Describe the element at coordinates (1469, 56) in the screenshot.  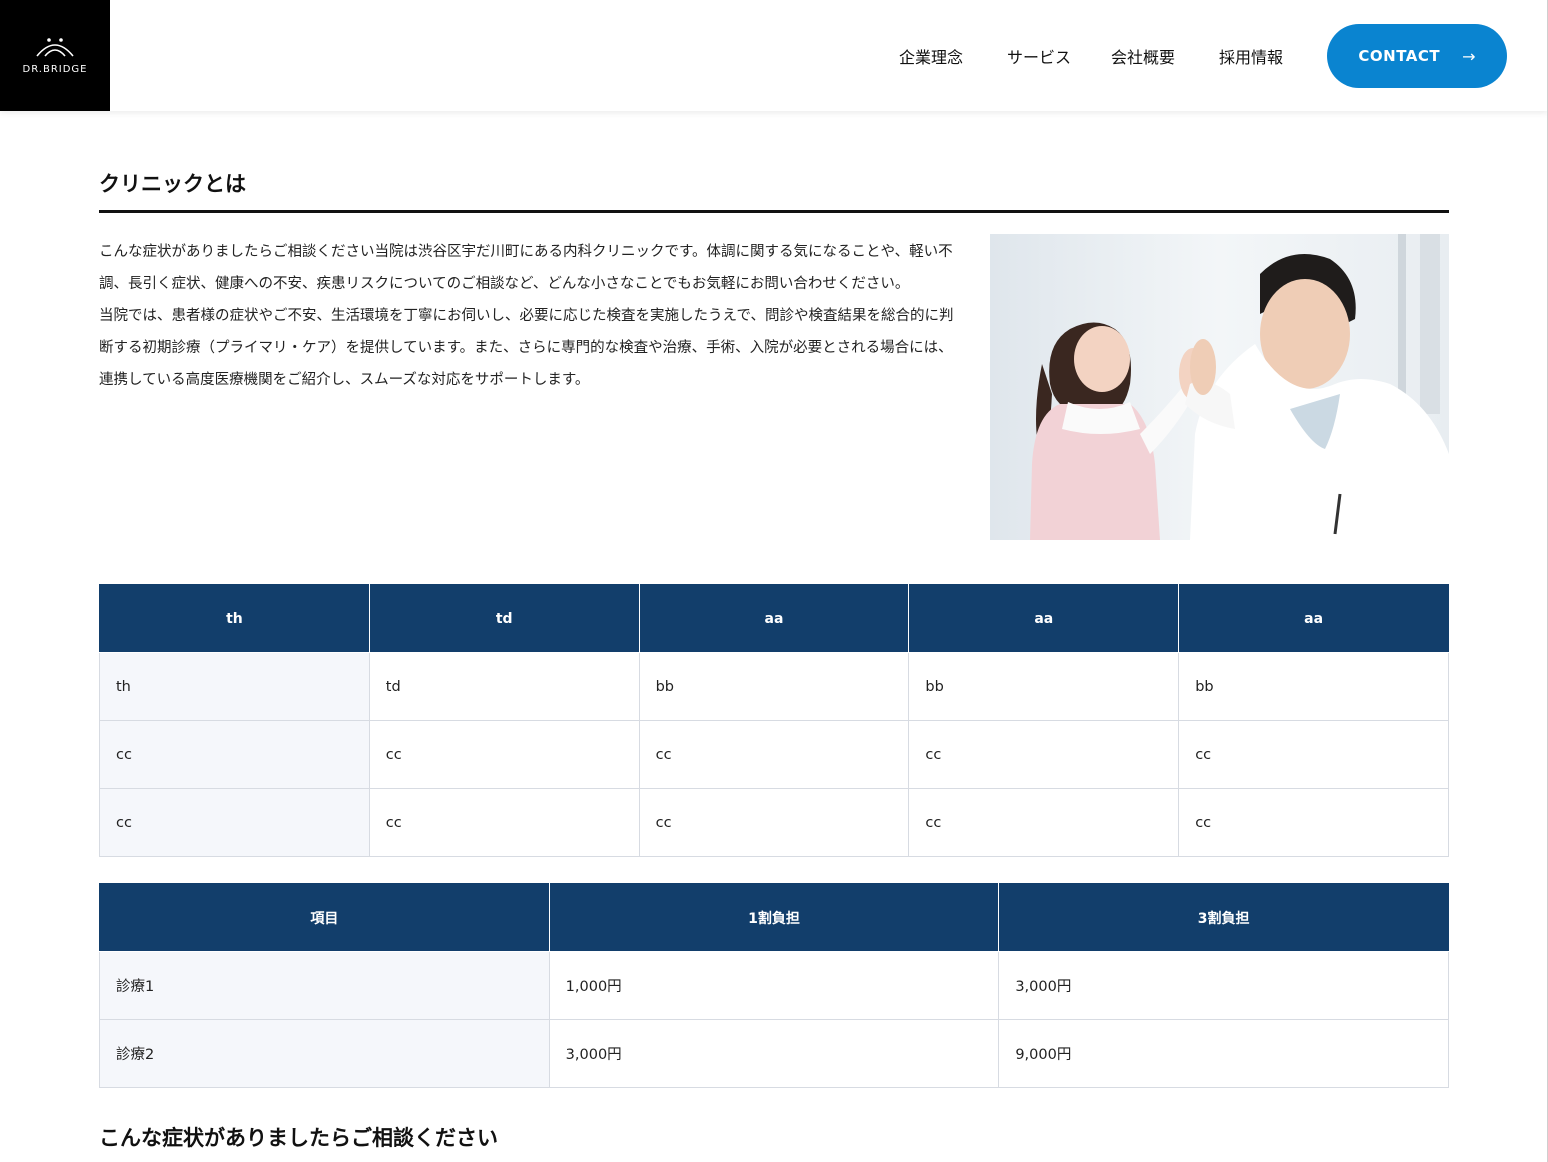
I see `arrow-right-icon: →` at that location.